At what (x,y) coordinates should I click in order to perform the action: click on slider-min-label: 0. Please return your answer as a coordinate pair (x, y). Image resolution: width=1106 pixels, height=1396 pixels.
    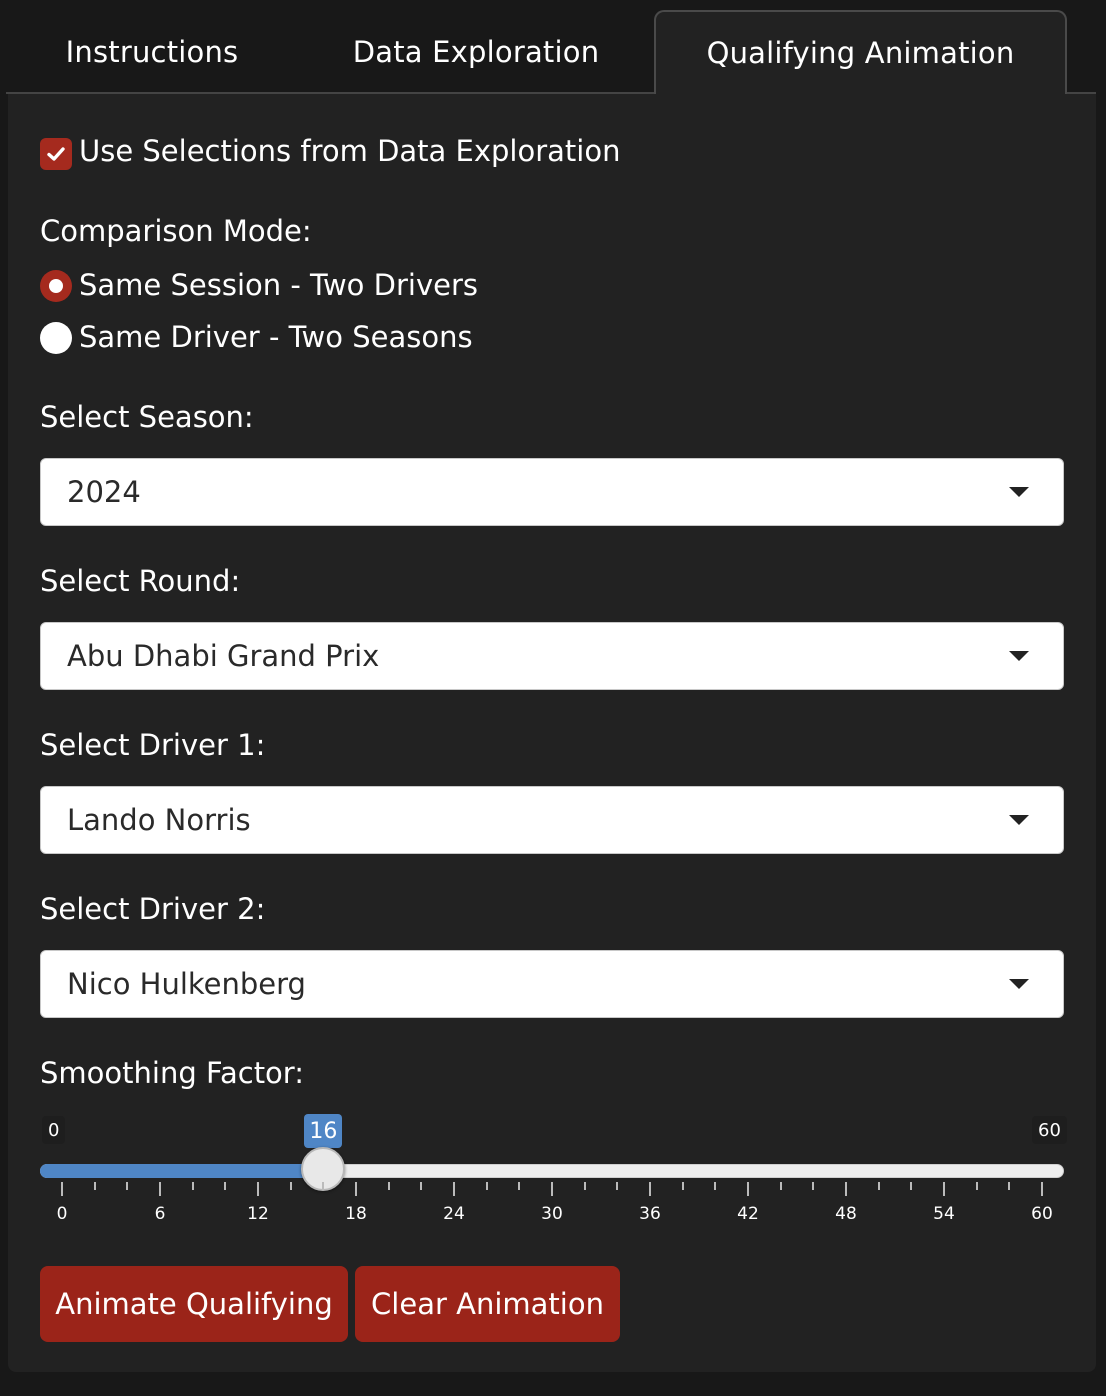
    Looking at the image, I should click on (54, 1130).